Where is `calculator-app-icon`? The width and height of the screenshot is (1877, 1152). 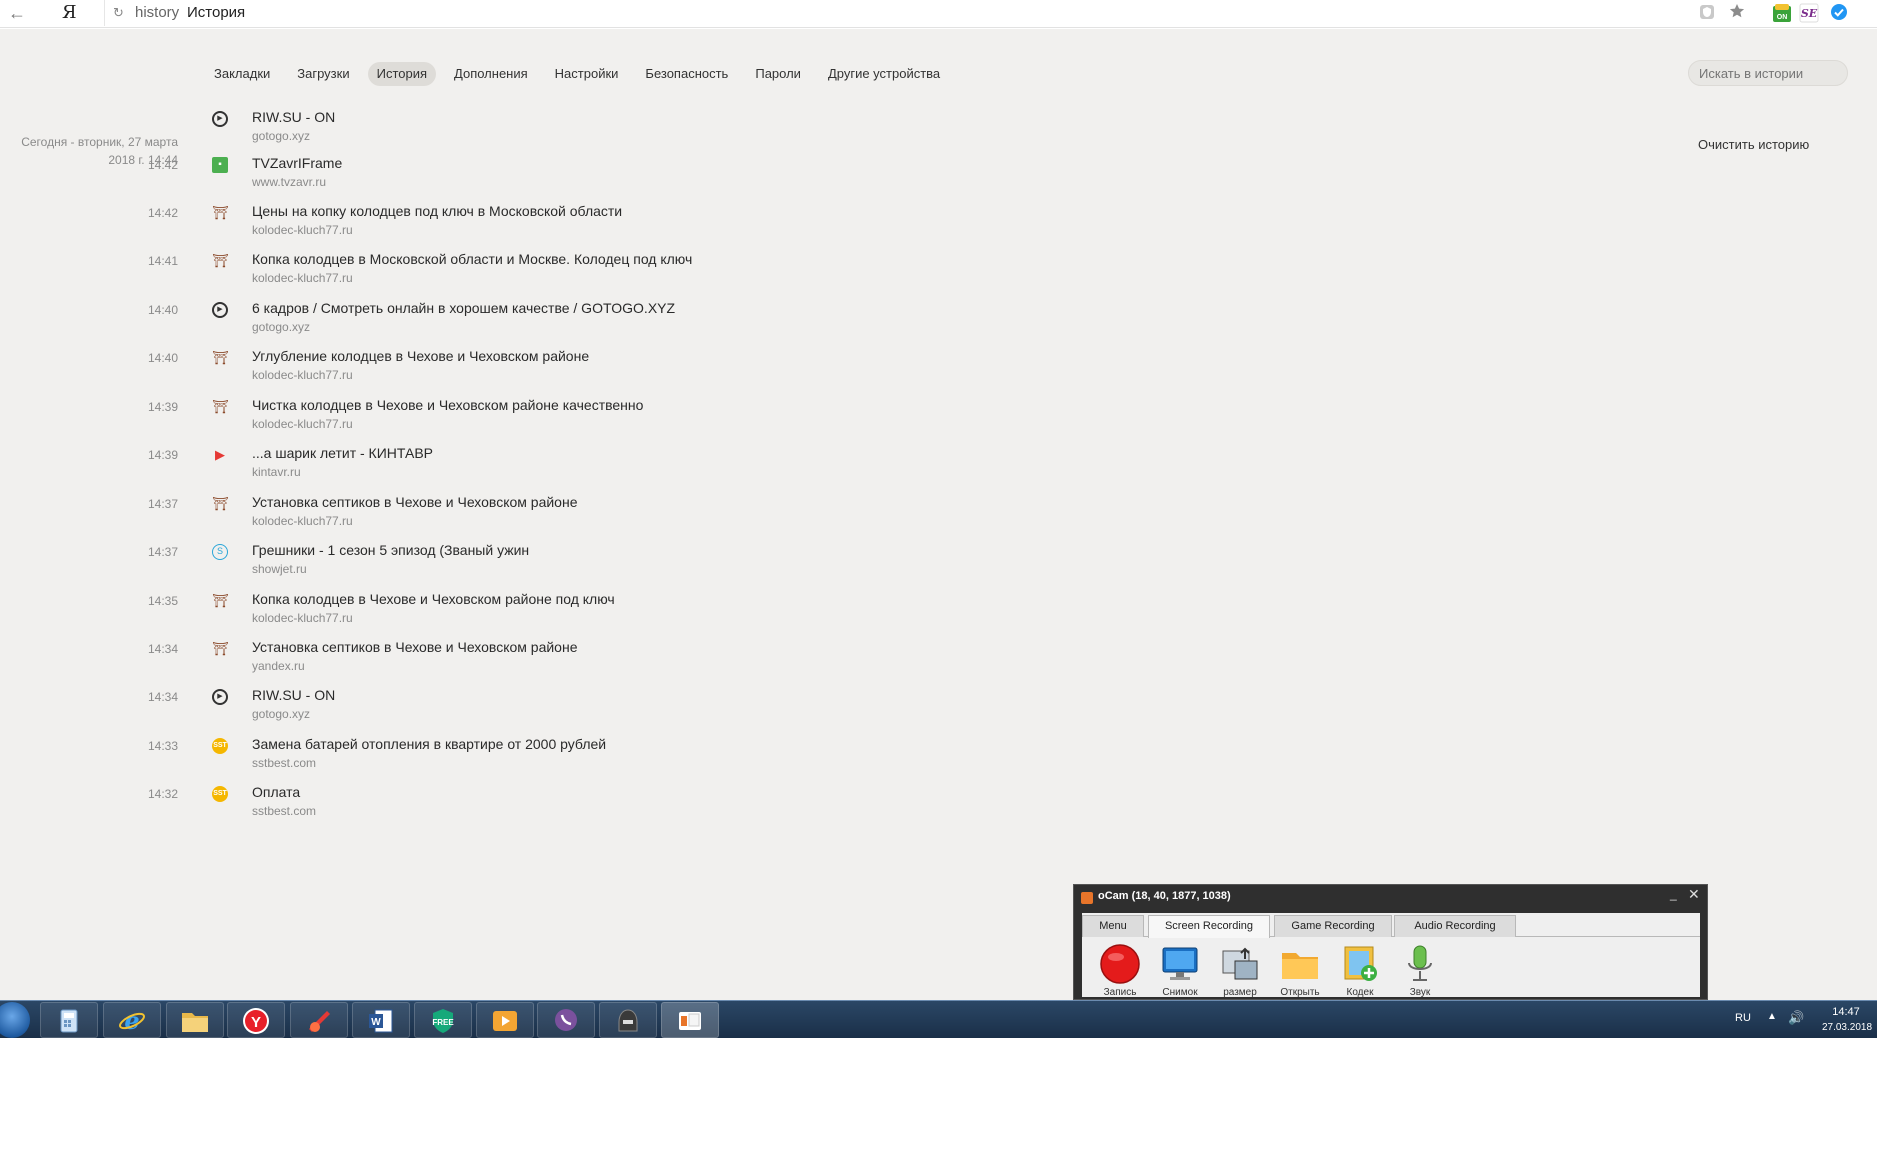 calculator-app-icon is located at coordinates (69, 1020).